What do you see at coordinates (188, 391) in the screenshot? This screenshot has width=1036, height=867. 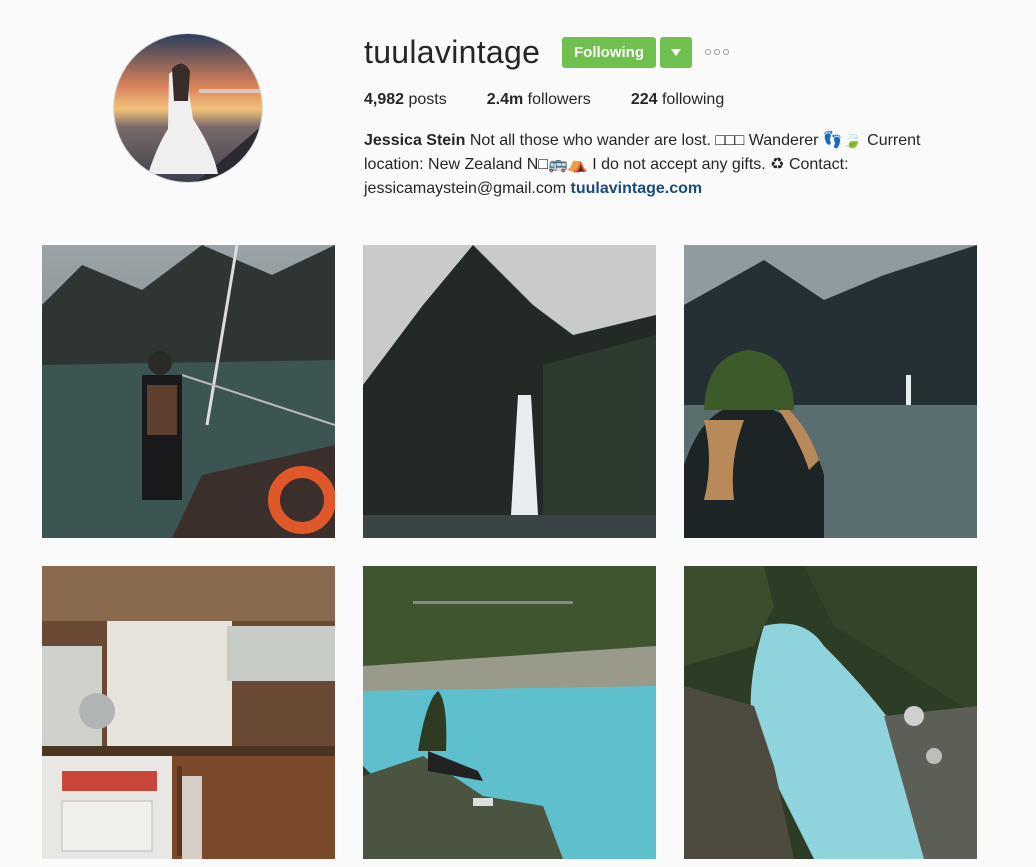 I see `post-boat-fjord` at bounding box center [188, 391].